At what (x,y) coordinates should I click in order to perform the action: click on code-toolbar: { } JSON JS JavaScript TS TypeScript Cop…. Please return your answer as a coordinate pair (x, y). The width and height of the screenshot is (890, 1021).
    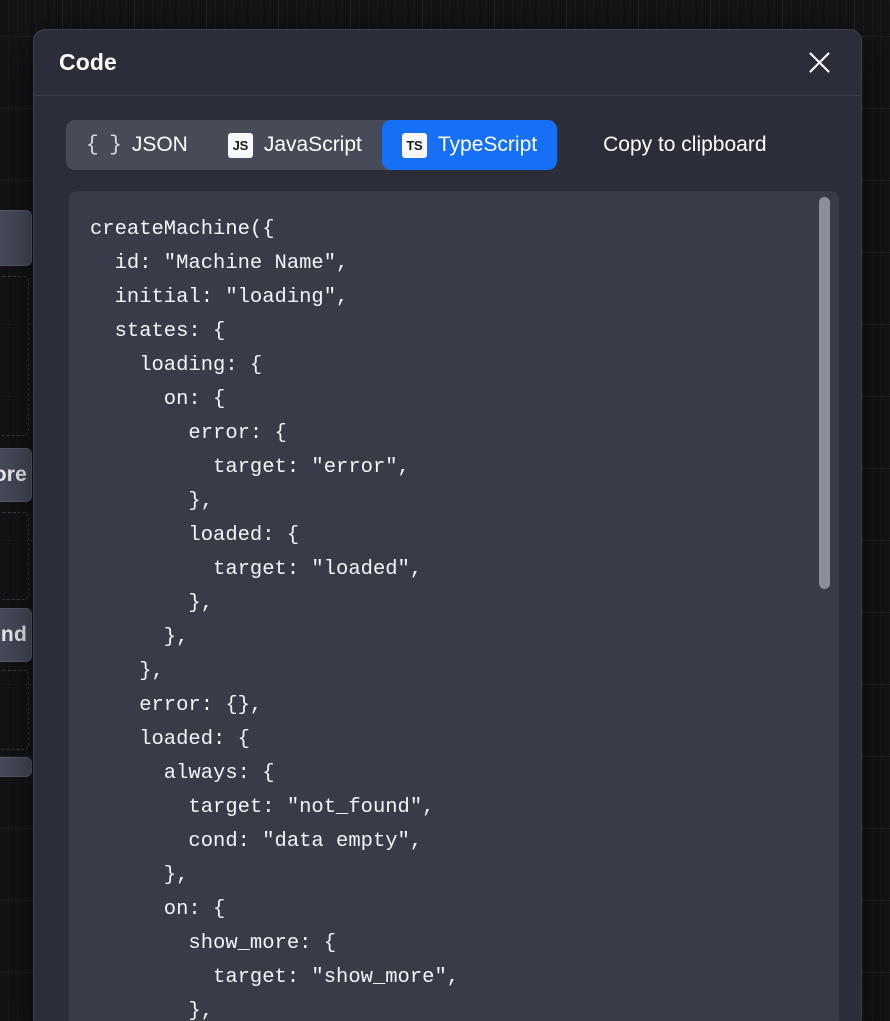
    Looking at the image, I should click on (447, 143).